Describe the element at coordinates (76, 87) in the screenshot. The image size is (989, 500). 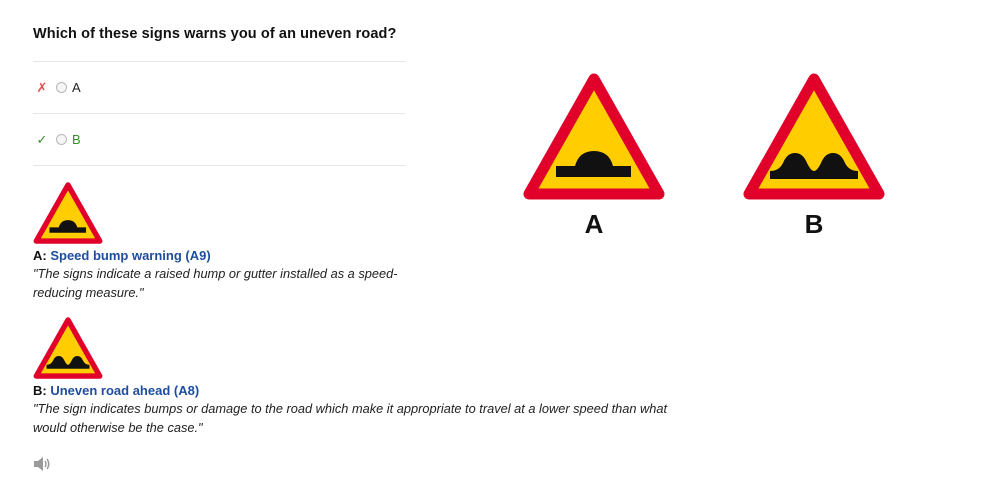
I see `option-a-label: A` at that location.